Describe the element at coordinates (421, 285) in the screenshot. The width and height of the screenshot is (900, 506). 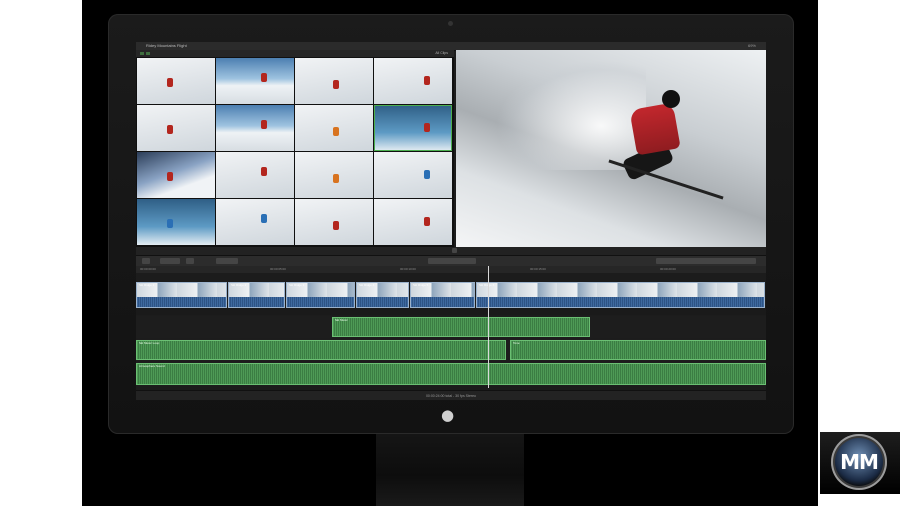
I see `video-clip-label: Ski Ridge 5` at that location.